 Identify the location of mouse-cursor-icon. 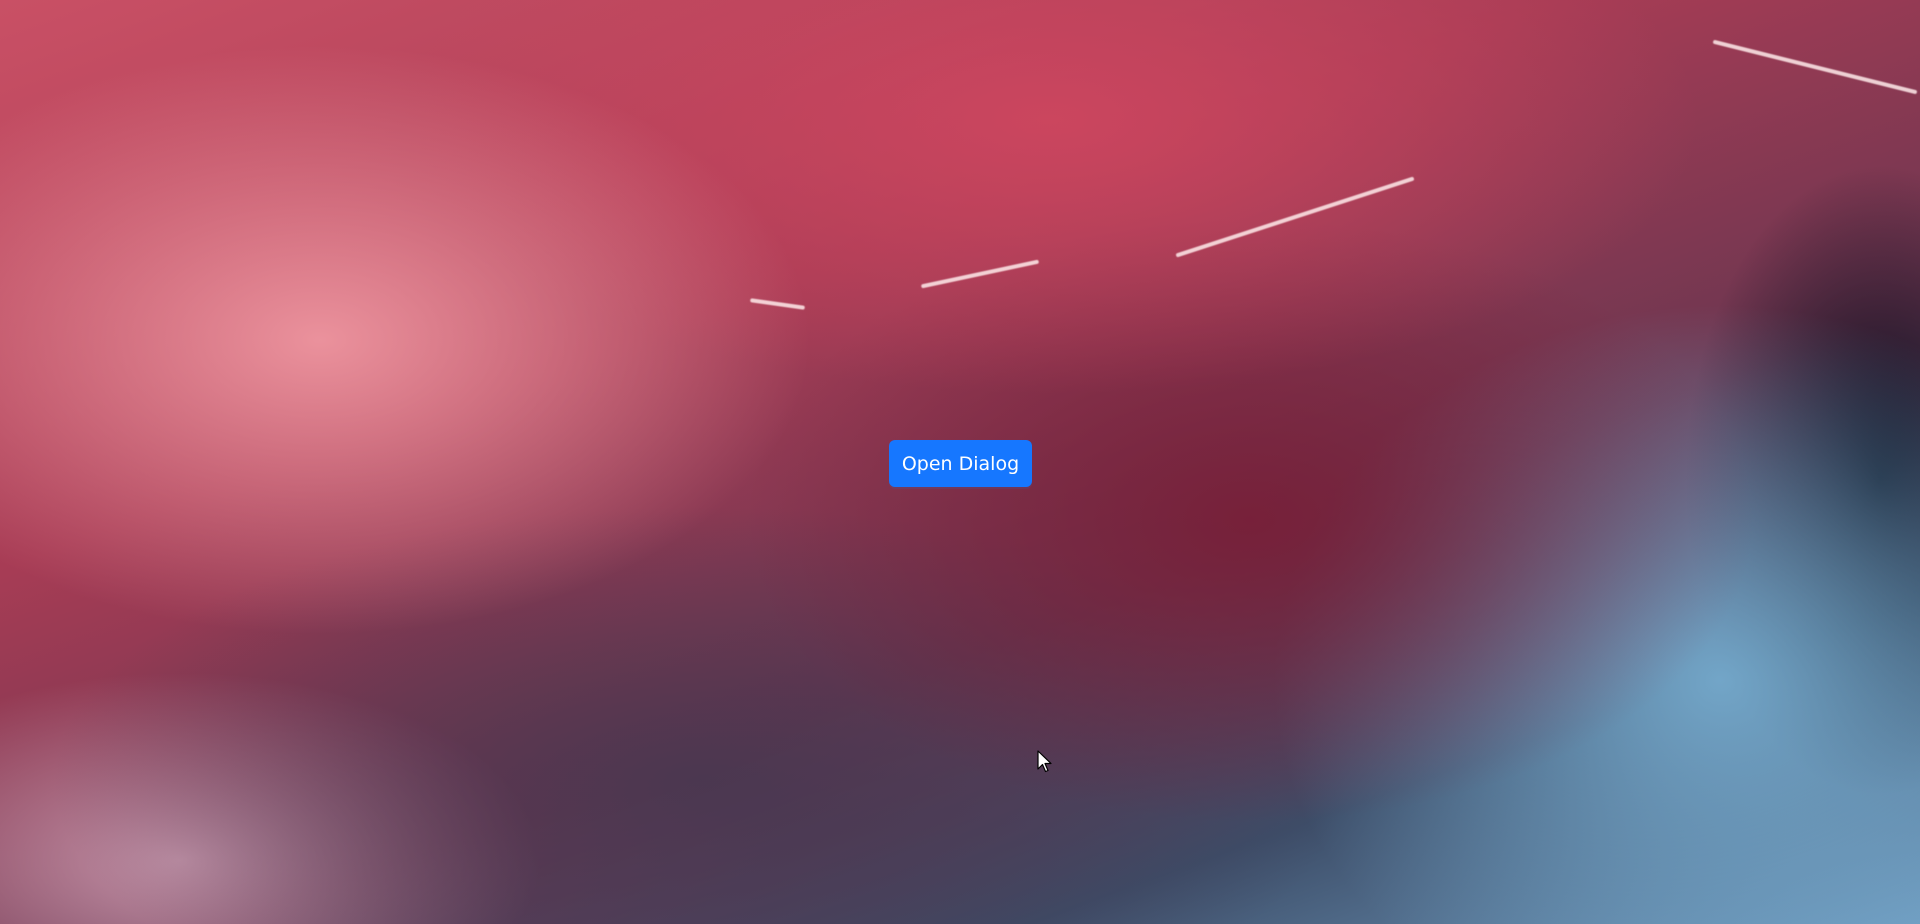
(1044, 761).